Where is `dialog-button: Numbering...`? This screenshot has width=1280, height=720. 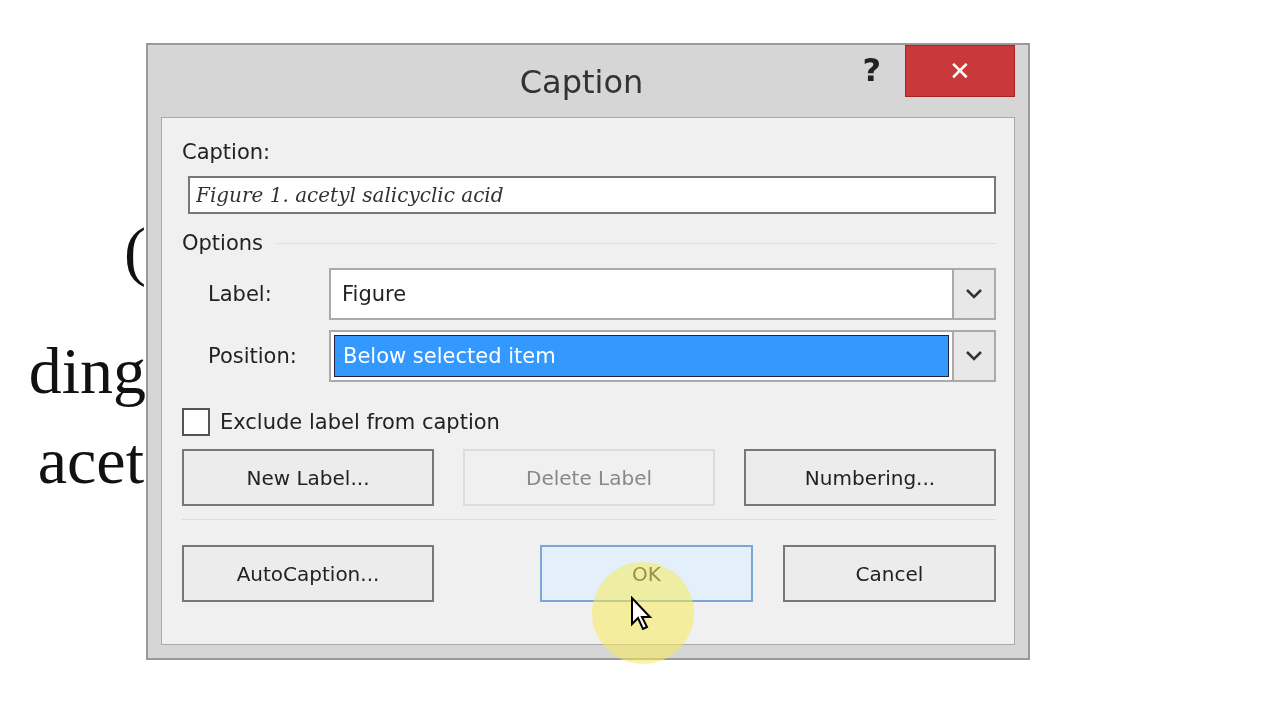 dialog-button: Numbering... is located at coordinates (870, 477).